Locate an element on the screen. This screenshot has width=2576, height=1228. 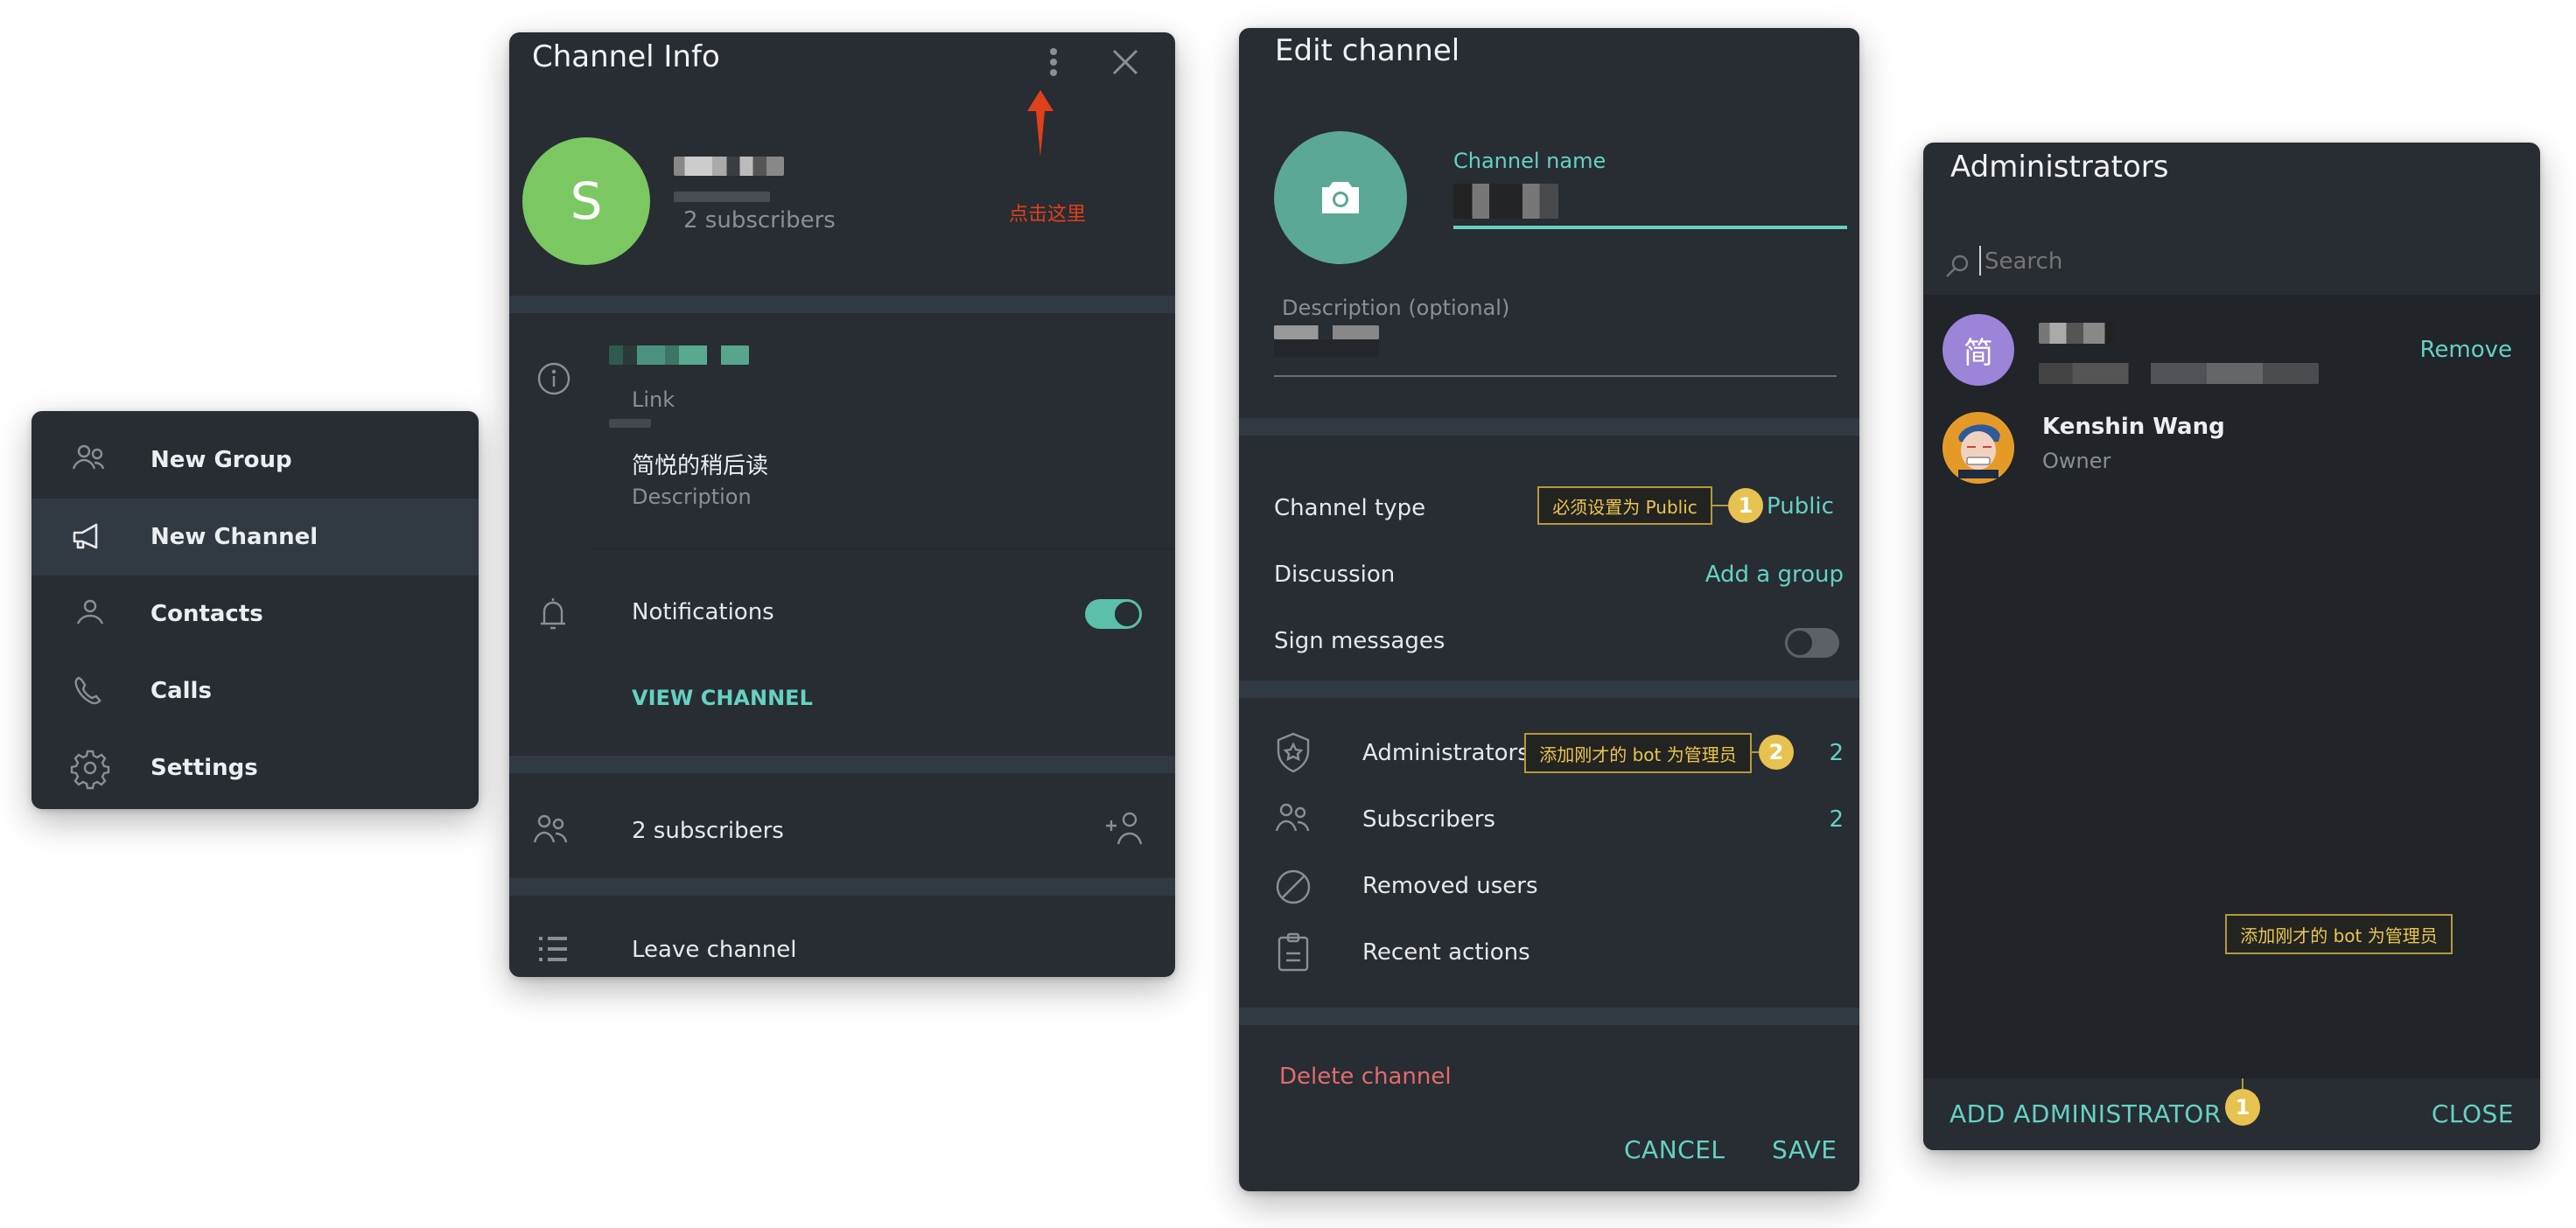
menu-item-new-group: New Group is located at coordinates (255, 460).